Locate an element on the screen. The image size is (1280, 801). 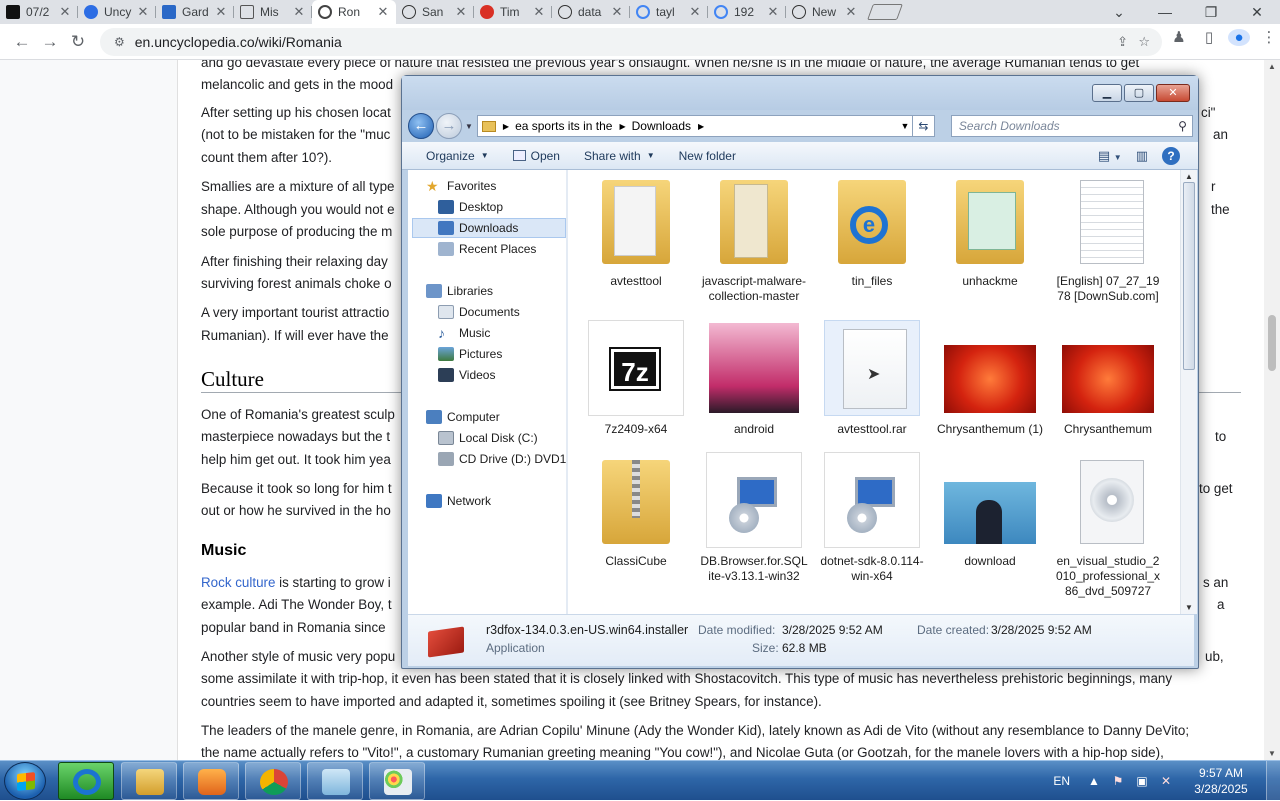
taskbar-notepad-button is located at coordinates (335, 781).